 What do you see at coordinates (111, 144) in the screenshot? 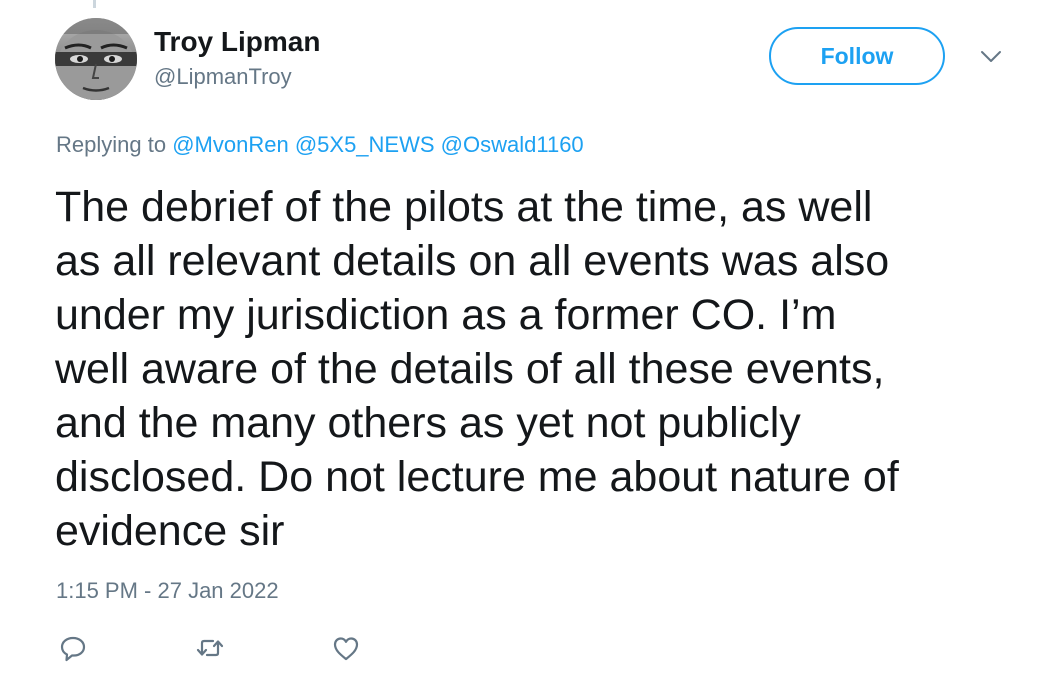
I see `replying-prefix: Replying to` at bounding box center [111, 144].